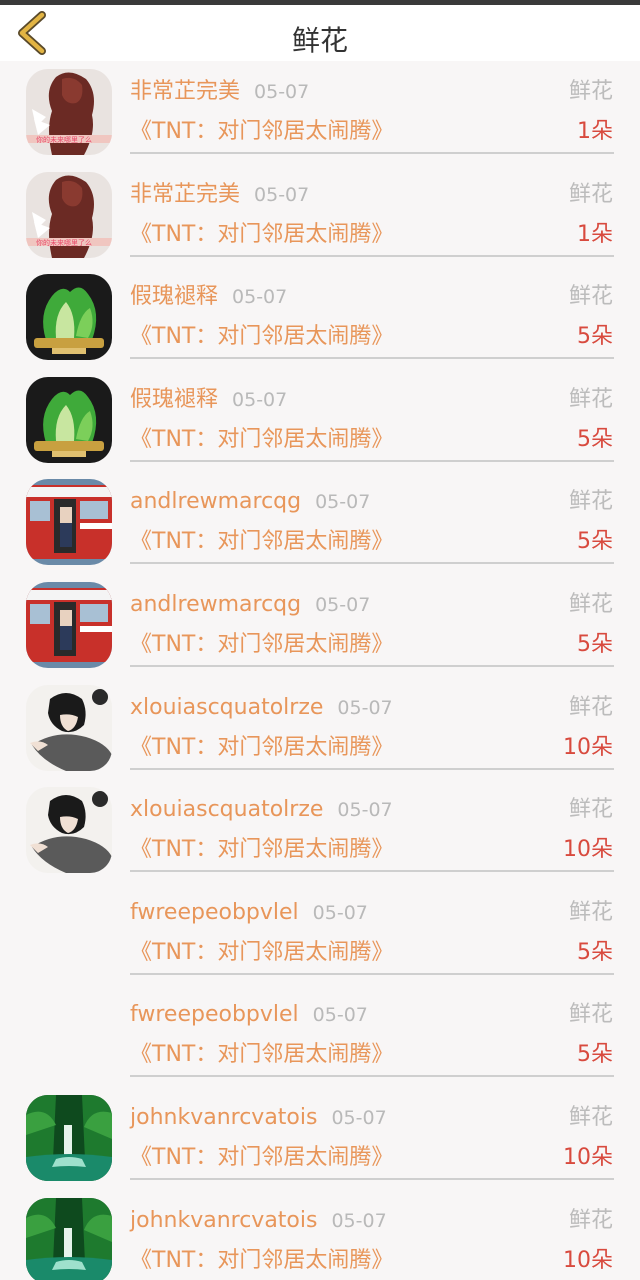  I want to click on user-name-line: fwreepeobpvlel 05-07, so click(249, 913).